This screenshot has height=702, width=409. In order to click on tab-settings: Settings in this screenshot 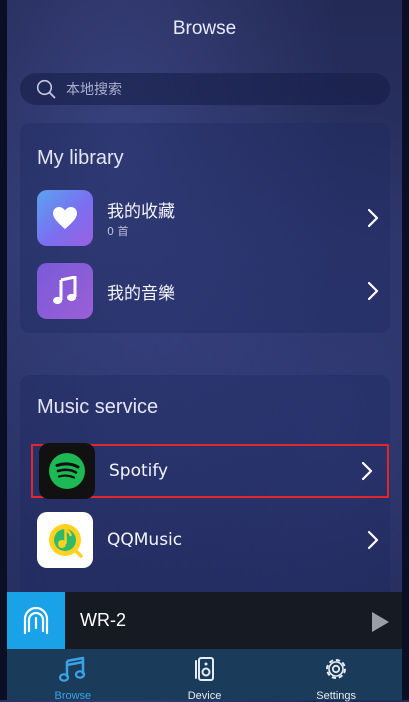, I will do `click(336, 675)`.